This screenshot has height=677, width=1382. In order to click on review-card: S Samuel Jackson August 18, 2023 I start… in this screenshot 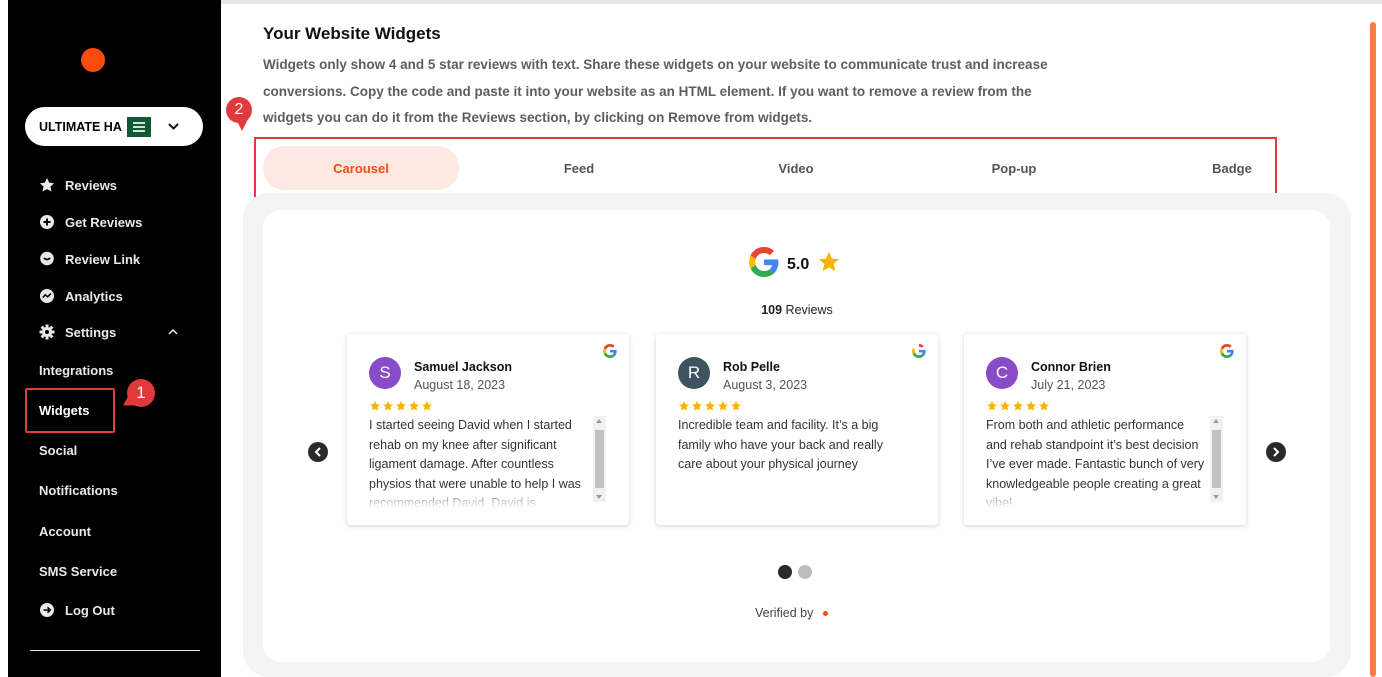, I will do `click(488, 429)`.